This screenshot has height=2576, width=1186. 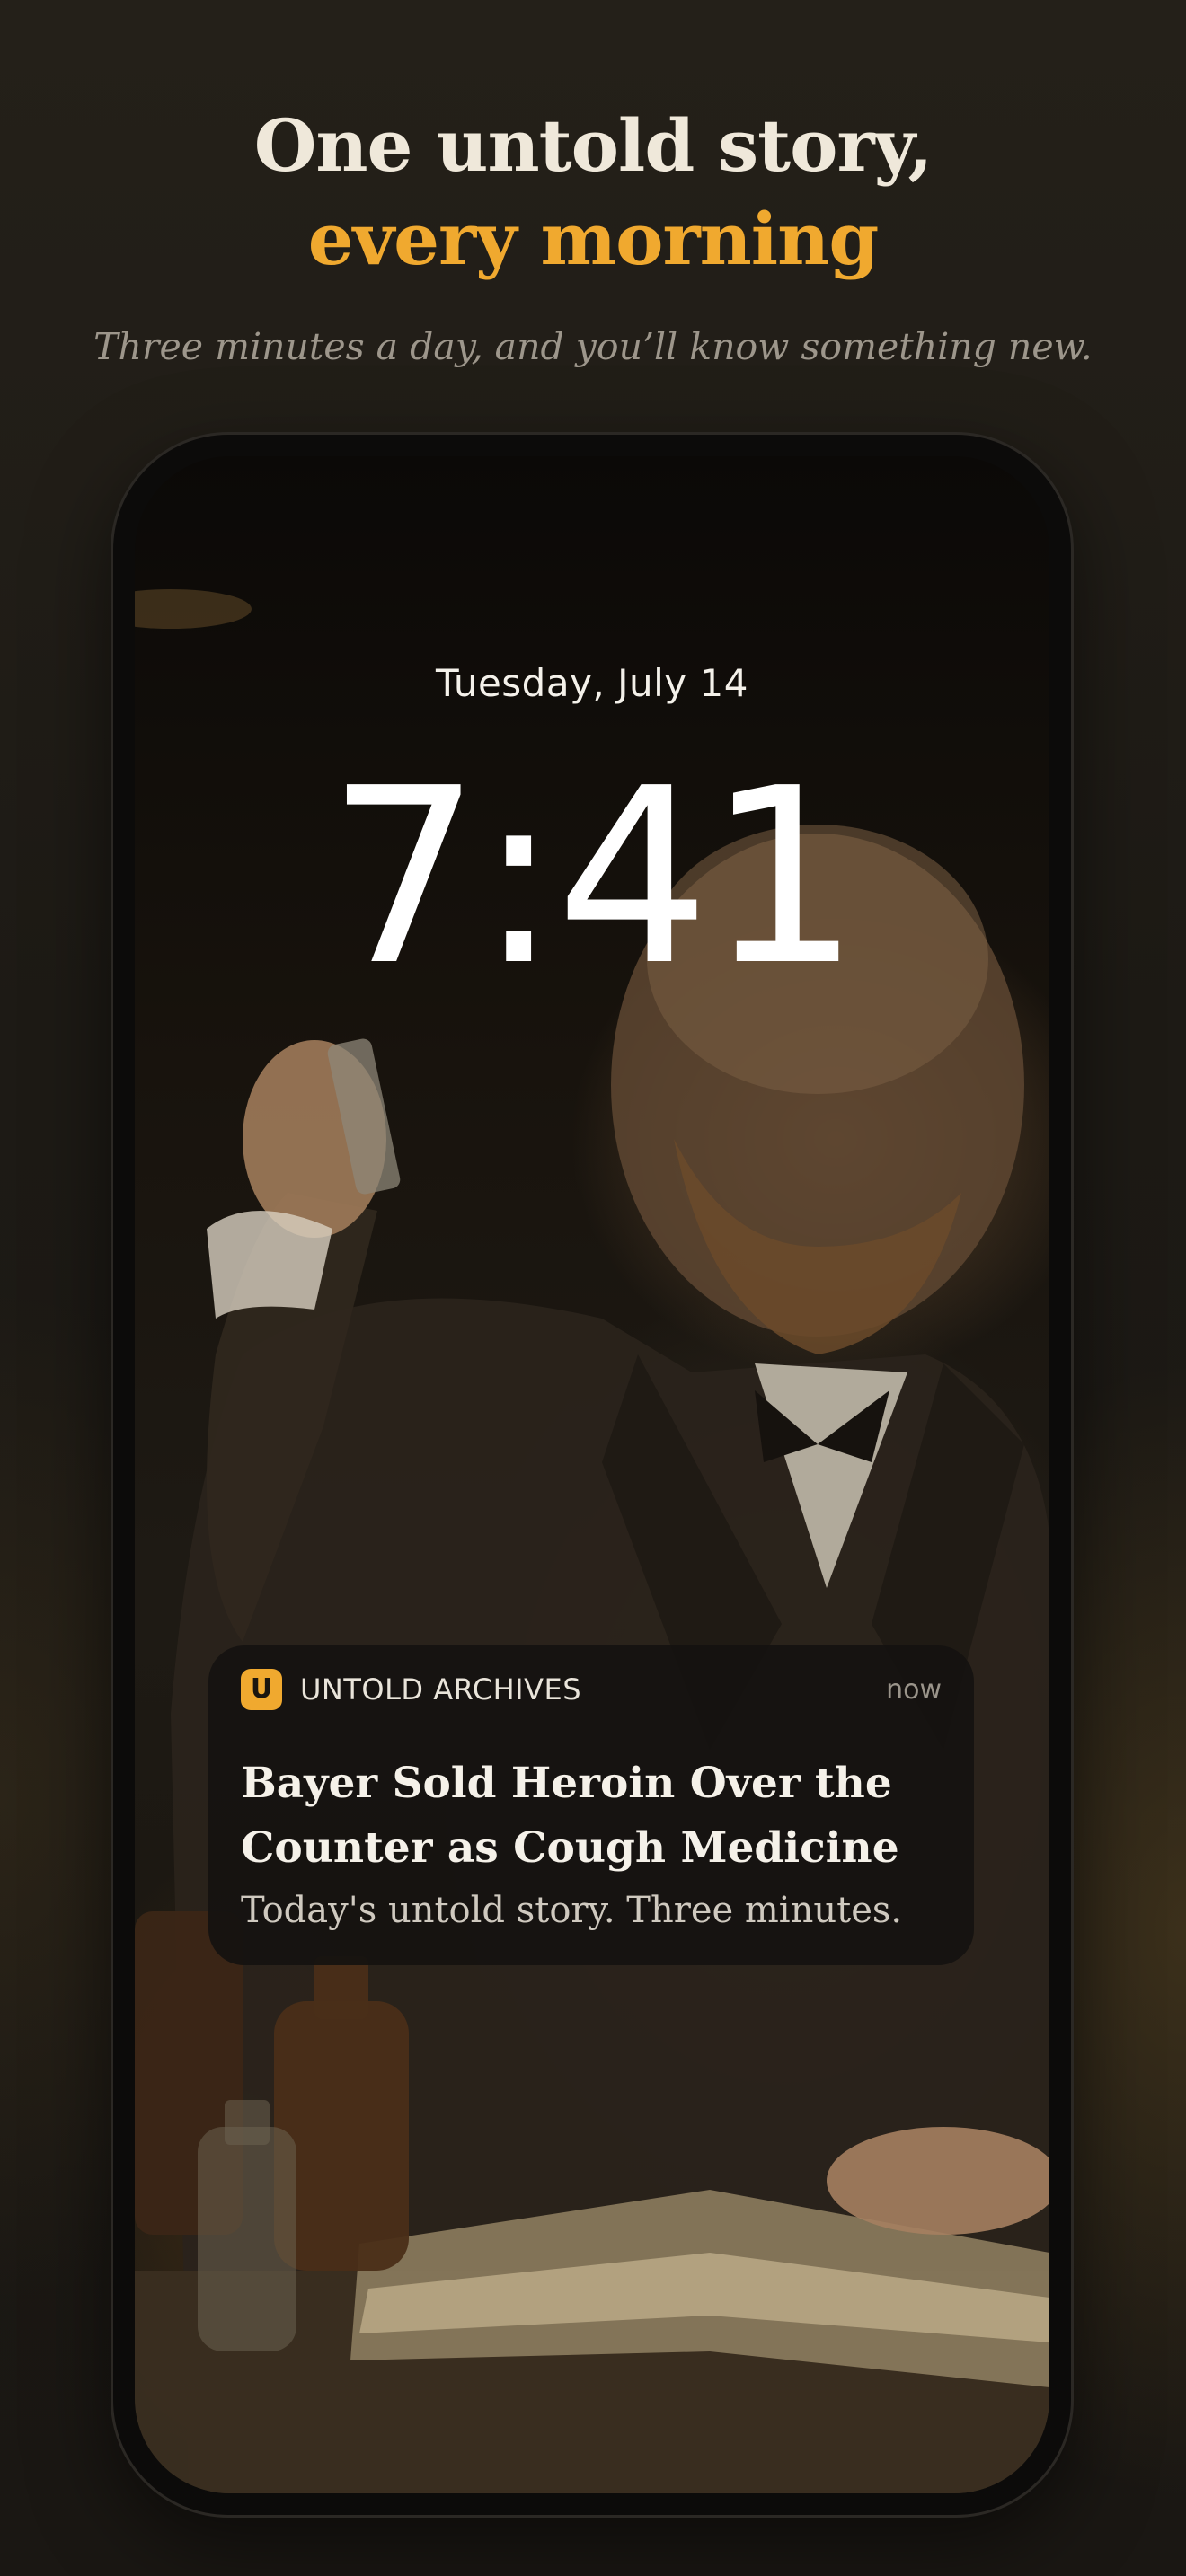 I want to click on page-headline: One untold story, every morning, so click(x=593, y=192).